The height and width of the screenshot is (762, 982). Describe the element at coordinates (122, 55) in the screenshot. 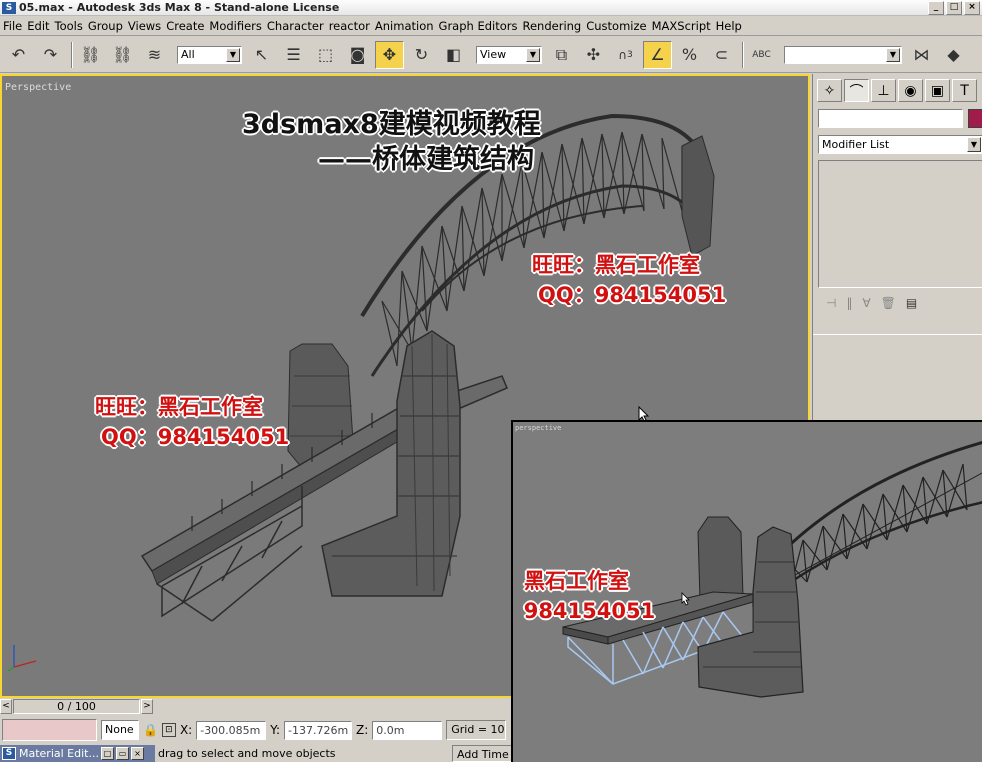

I see `unlink-icon: ⛓` at that location.